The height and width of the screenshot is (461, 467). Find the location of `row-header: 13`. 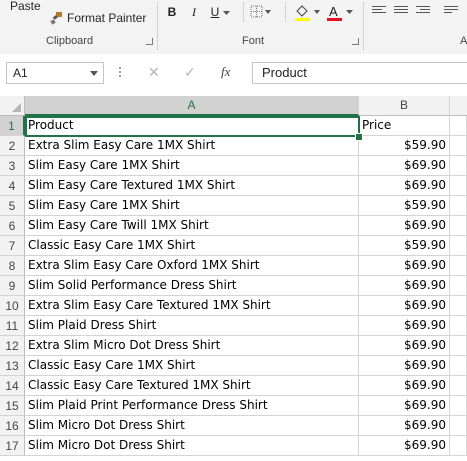

row-header: 13 is located at coordinates (12, 366).